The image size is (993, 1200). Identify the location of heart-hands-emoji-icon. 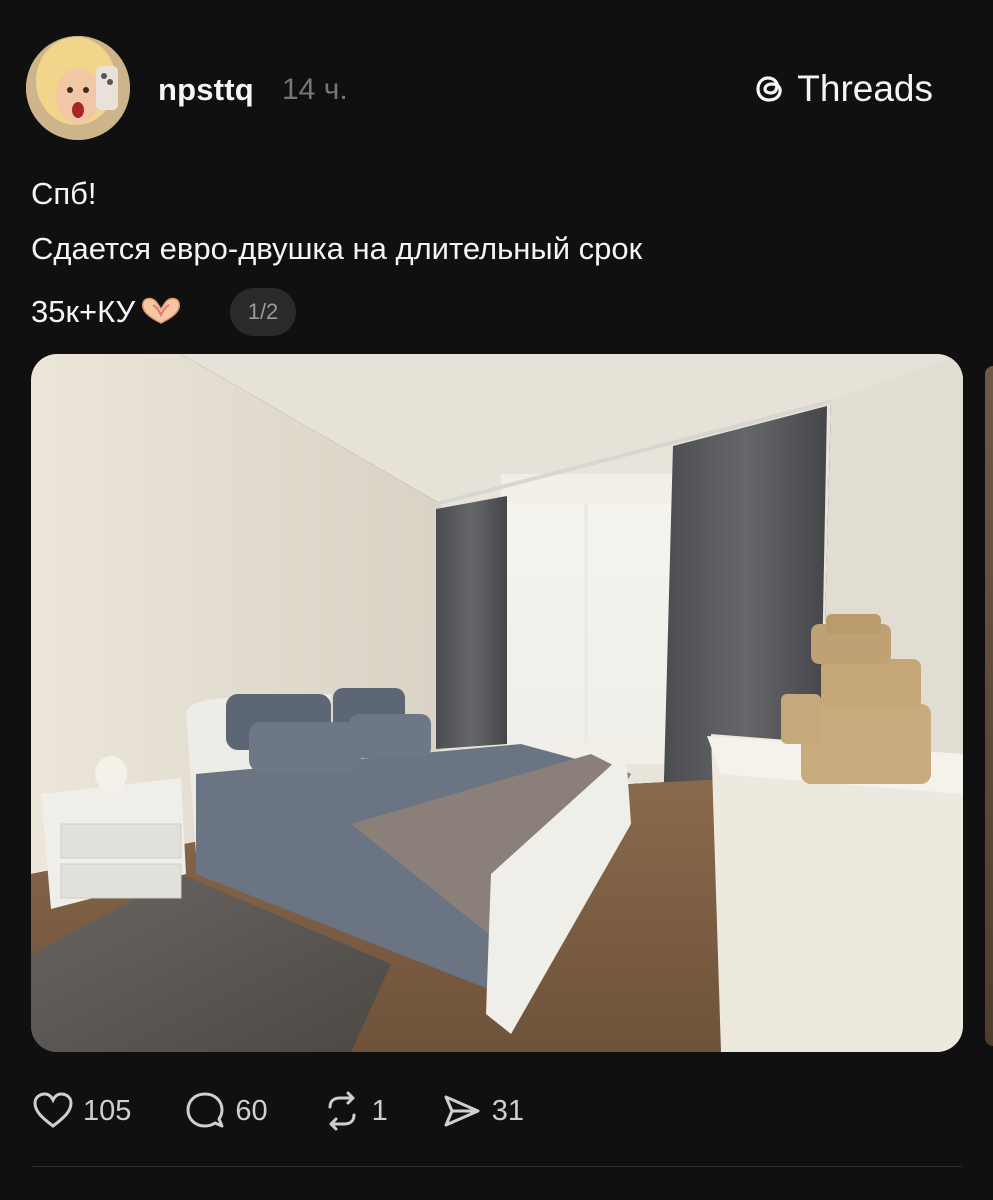
(161, 314).